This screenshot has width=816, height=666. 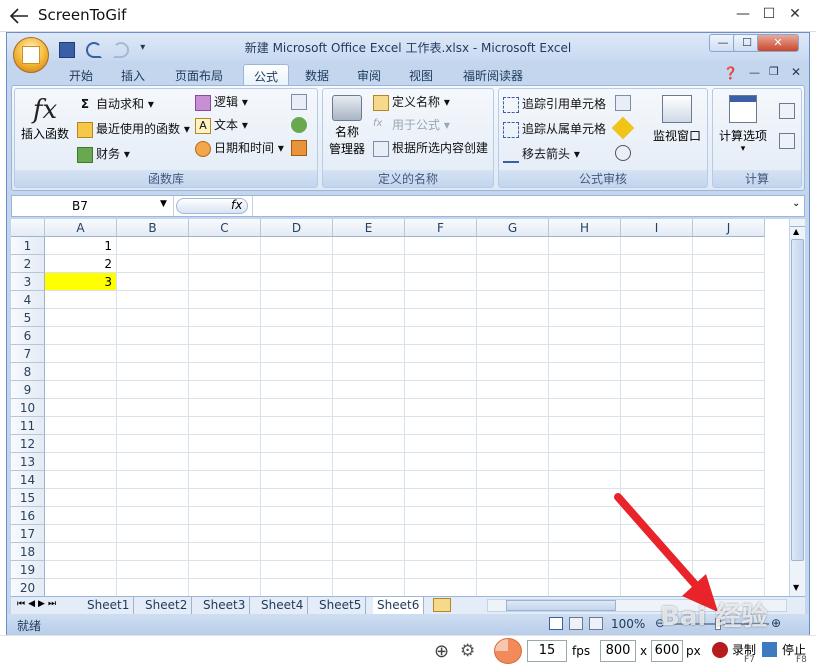 What do you see at coordinates (787, 652) in the screenshot?
I see `stop-button: 停止 F8` at bounding box center [787, 652].